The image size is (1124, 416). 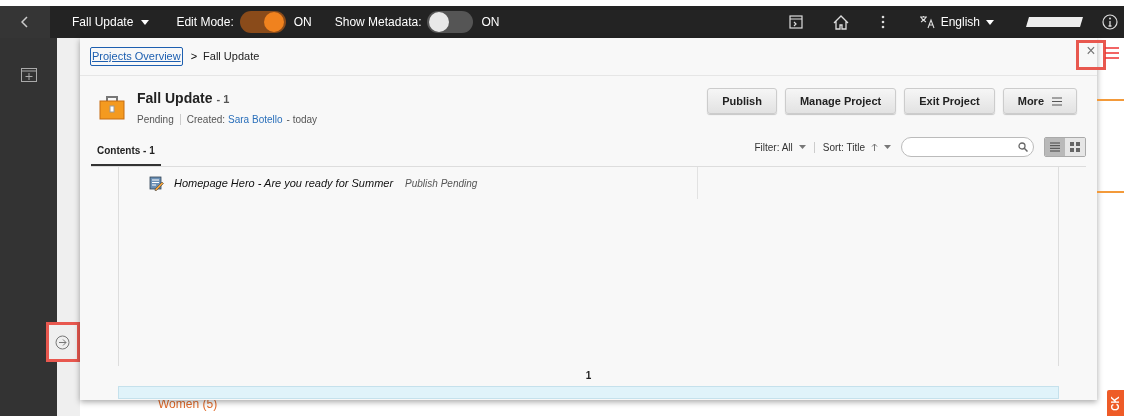 I want to click on arrow-up-icon, so click(x=874, y=147).